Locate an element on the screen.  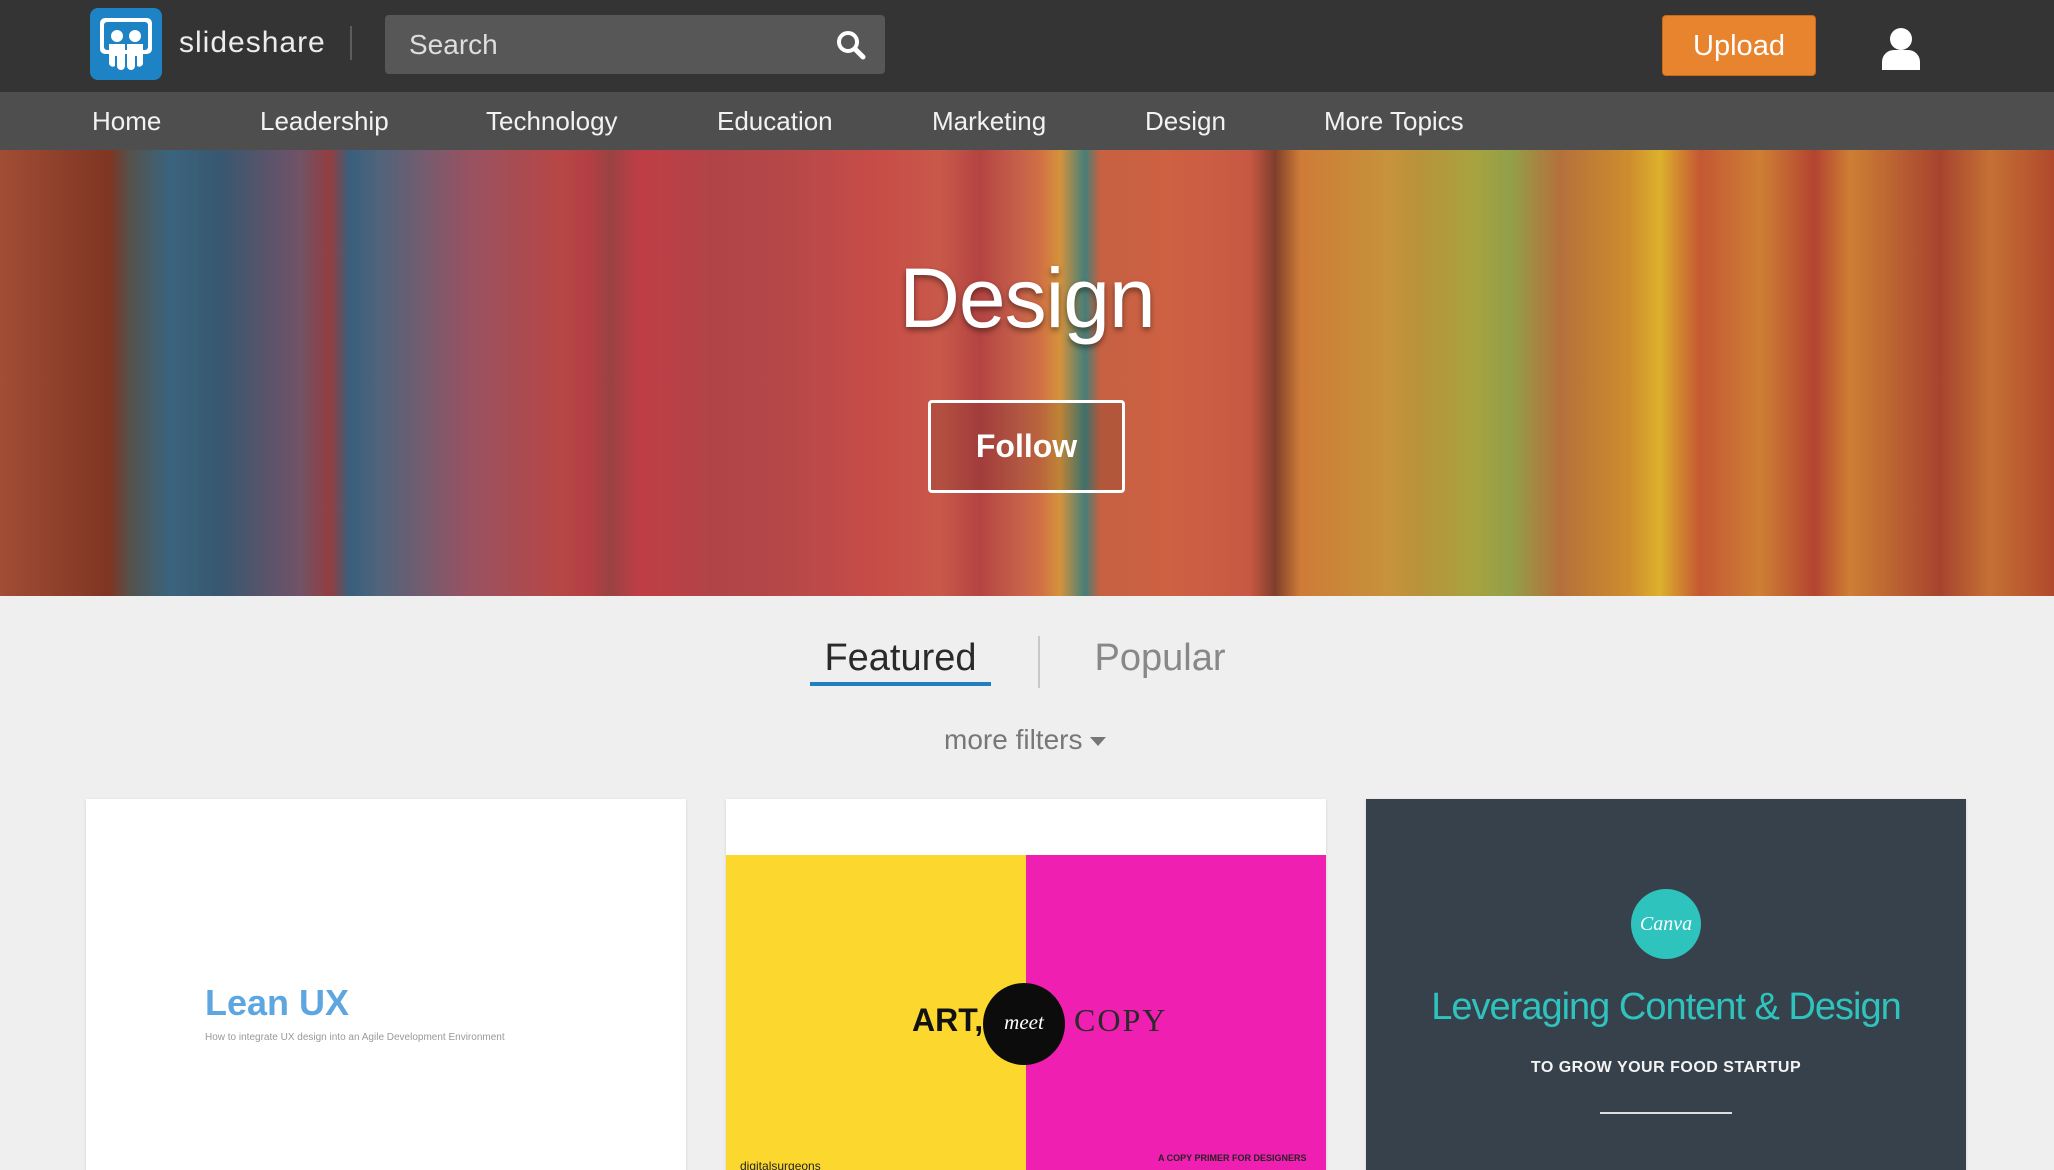
user-menu-button is located at coordinates (1901, 49).